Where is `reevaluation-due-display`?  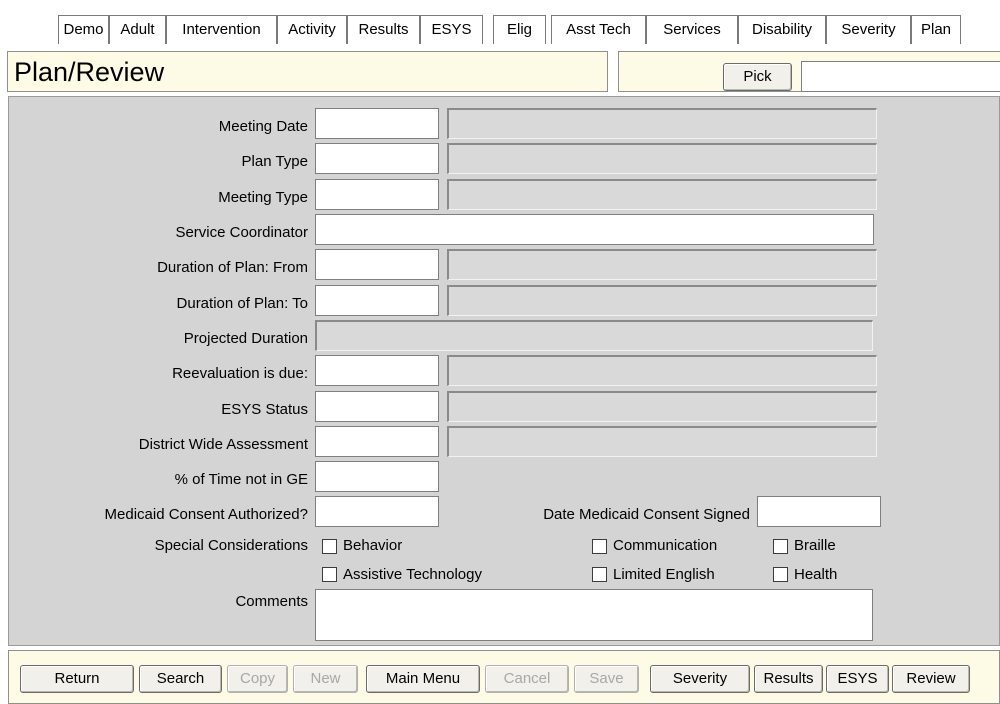 reevaluation-due-display is located at coordinates (662, 370).